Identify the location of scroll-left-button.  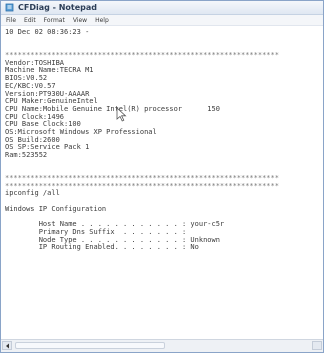
(7, 345).